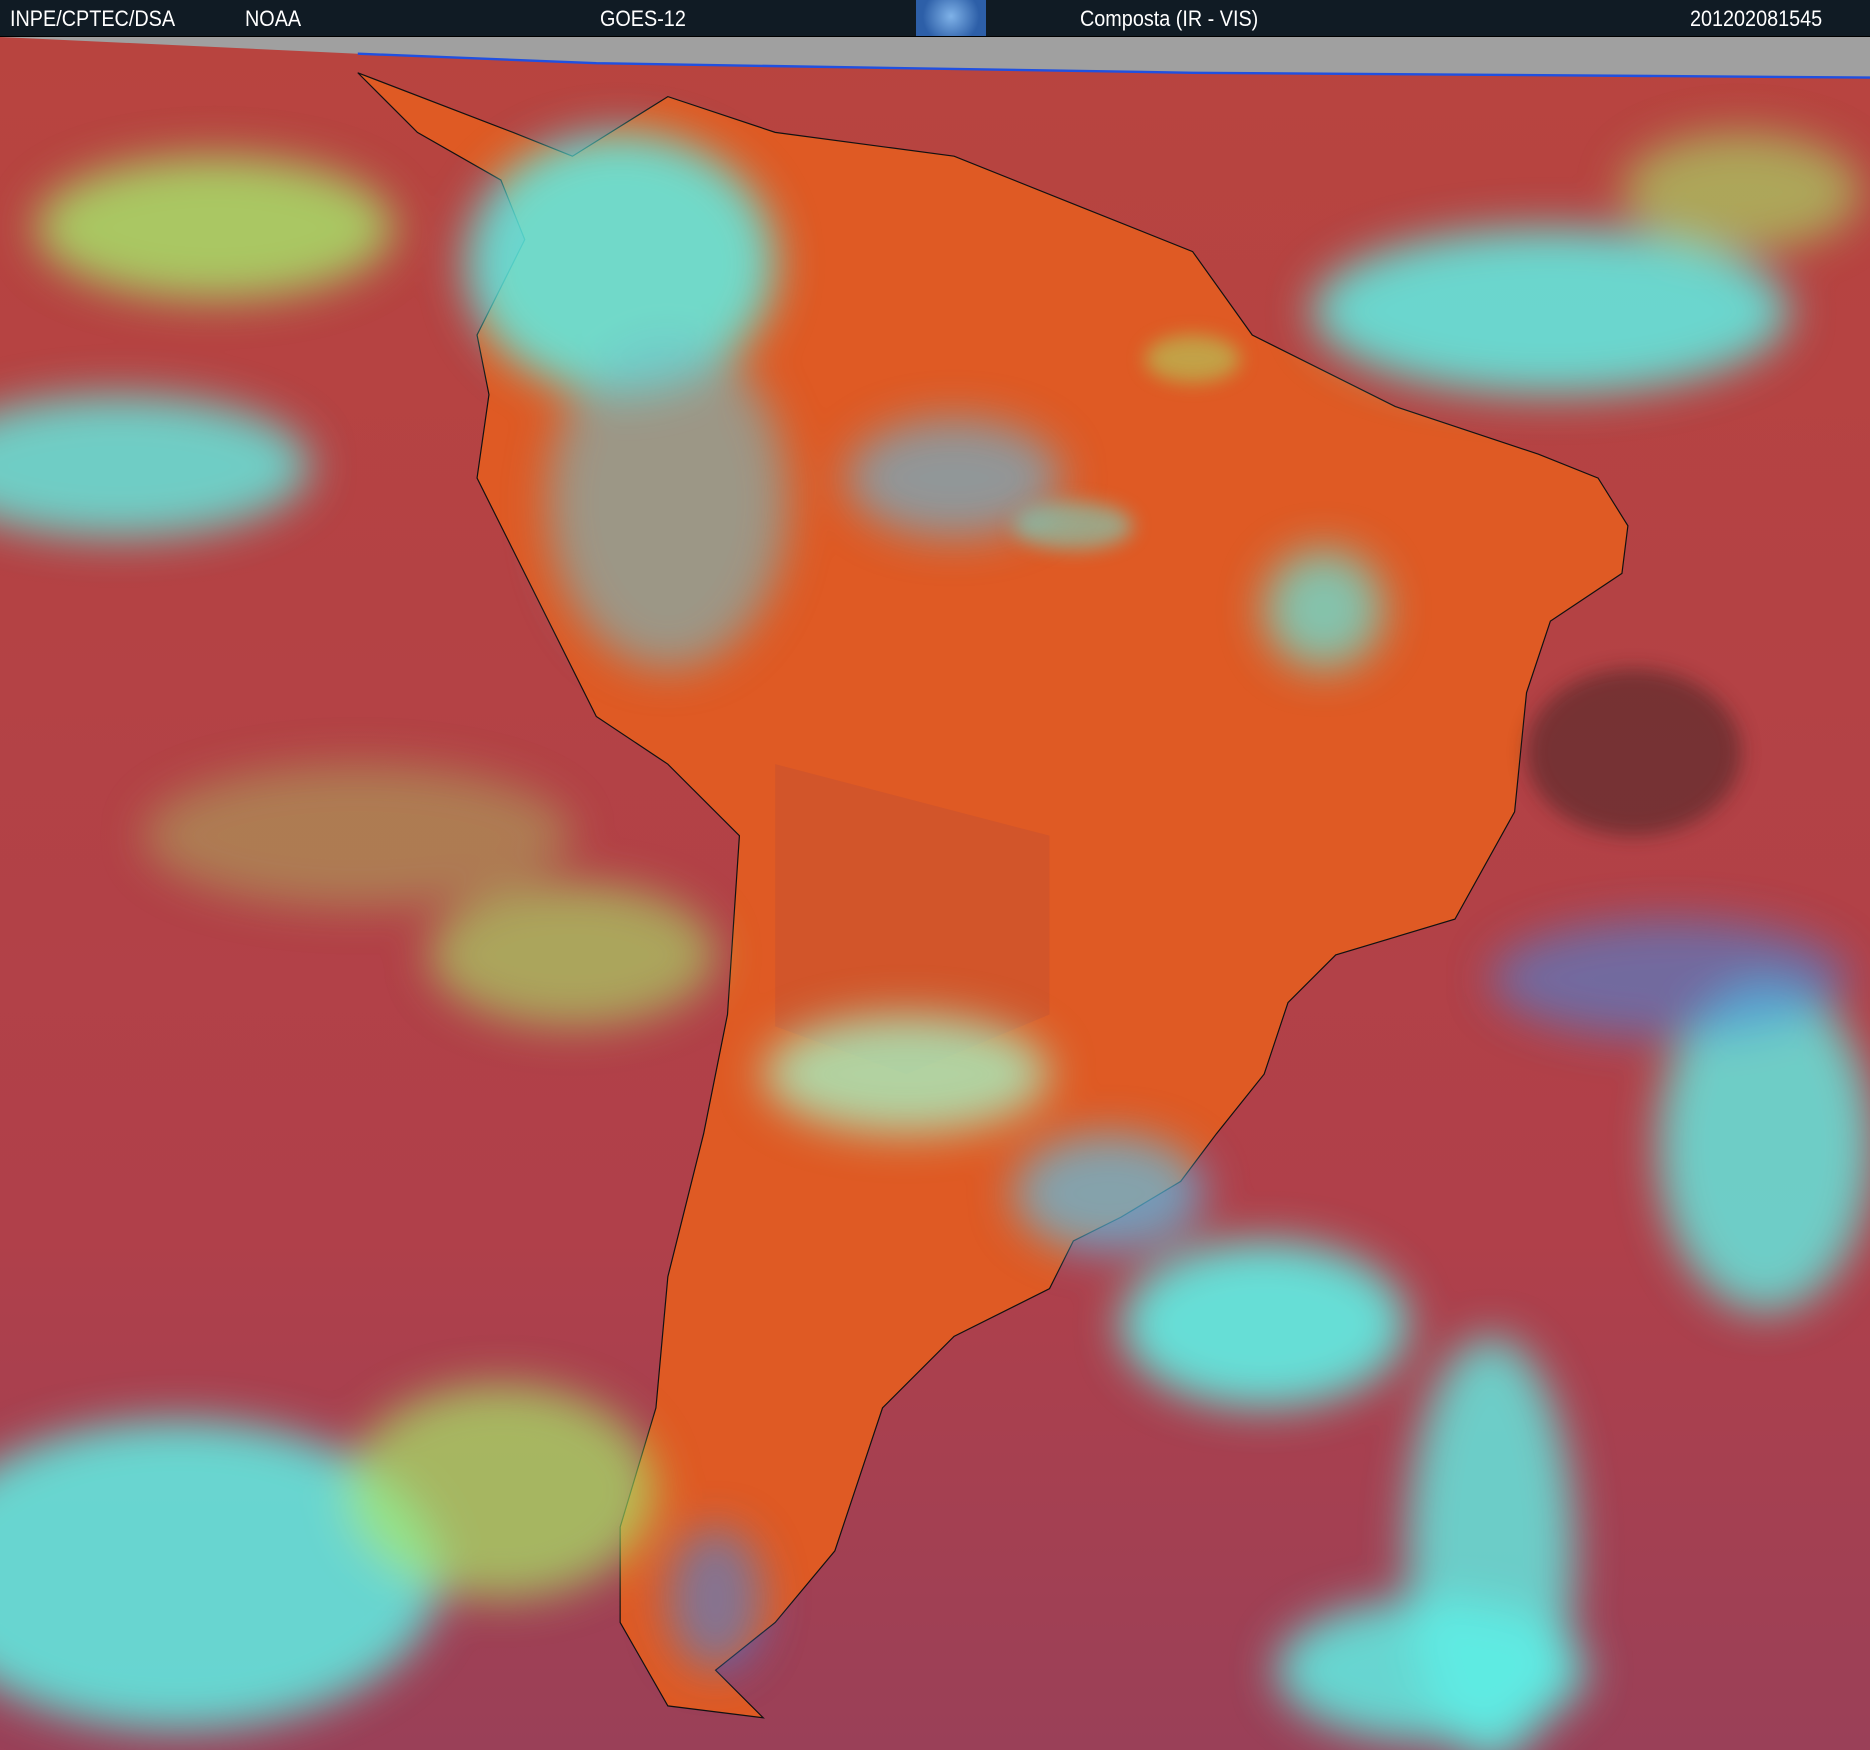 This screenshot has width=1870, height=1750. I want to click on timestamp-label: 201202081545, so click(1756, 18).